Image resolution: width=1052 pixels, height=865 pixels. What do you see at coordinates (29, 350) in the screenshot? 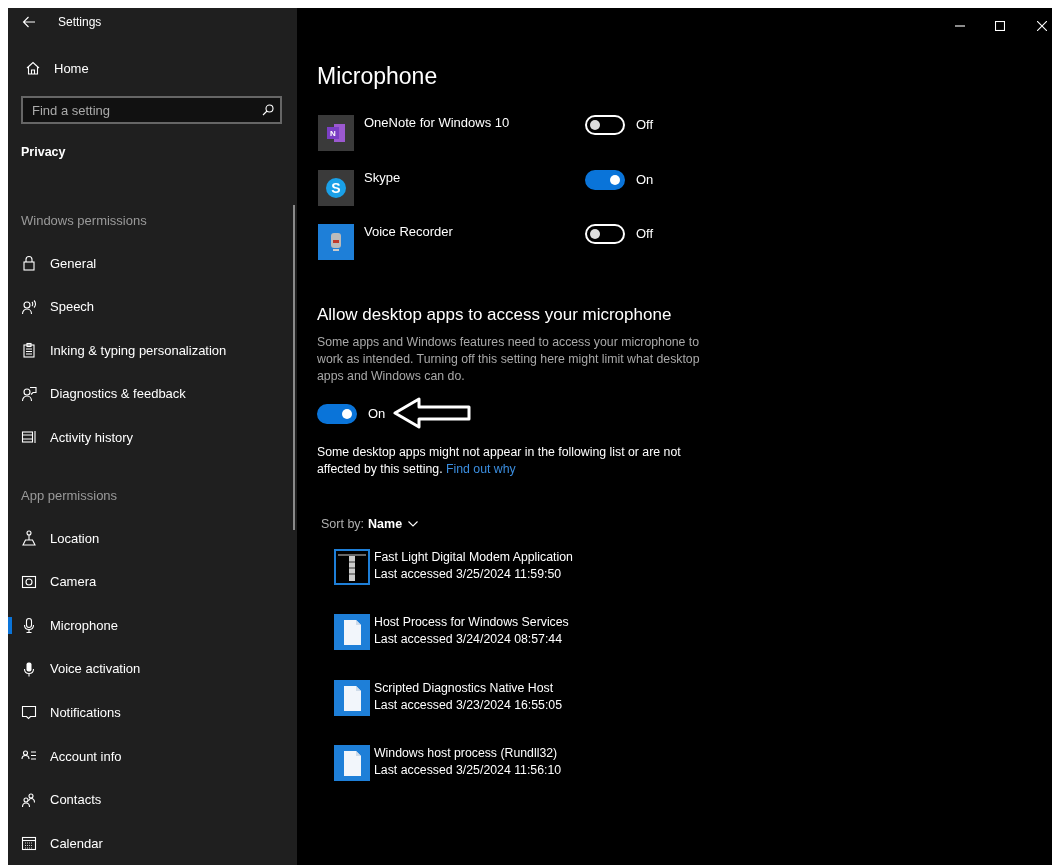
I see `clipboard-icon` at bounding box center [29, 350].